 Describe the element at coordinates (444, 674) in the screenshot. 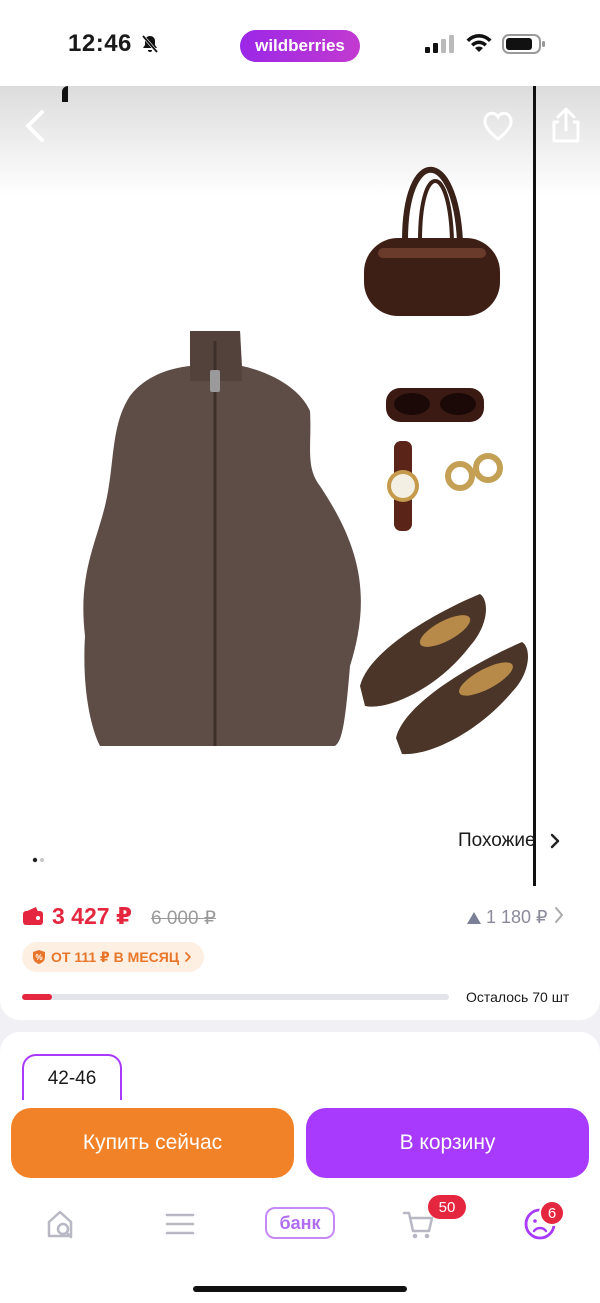

I see `loafers-image` at that location.